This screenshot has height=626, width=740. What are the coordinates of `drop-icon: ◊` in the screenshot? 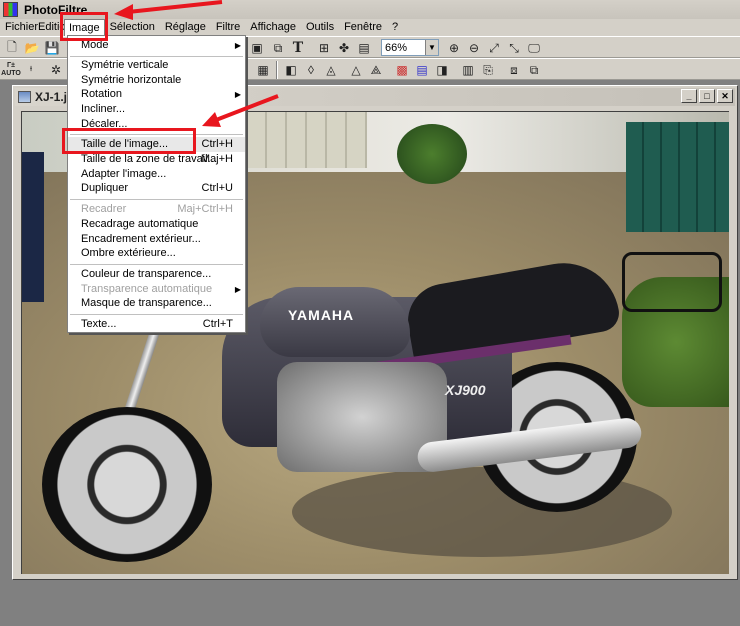 It's located at (311, 70).